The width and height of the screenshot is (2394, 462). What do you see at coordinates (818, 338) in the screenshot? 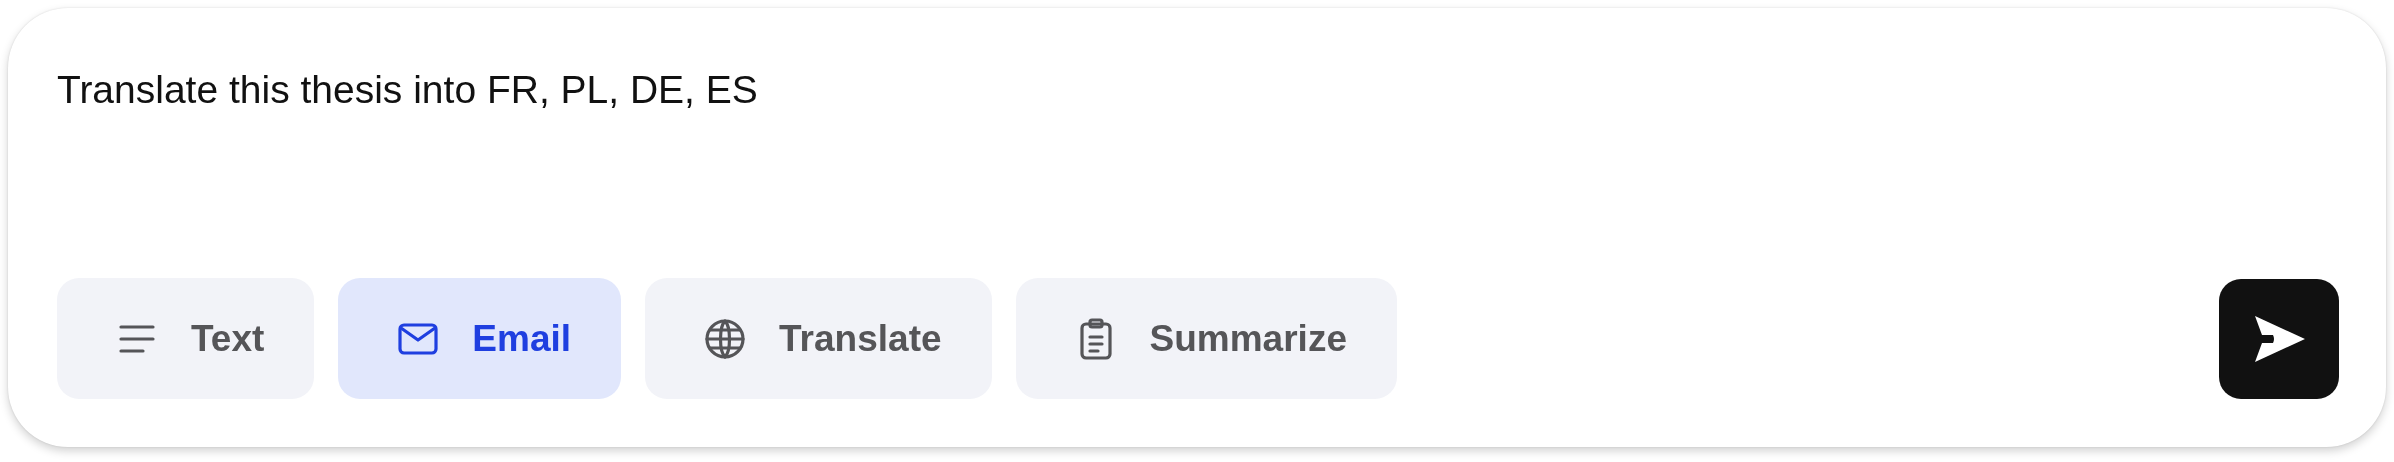
I see `chip-button: Translate` at bounding box center [818, 338].